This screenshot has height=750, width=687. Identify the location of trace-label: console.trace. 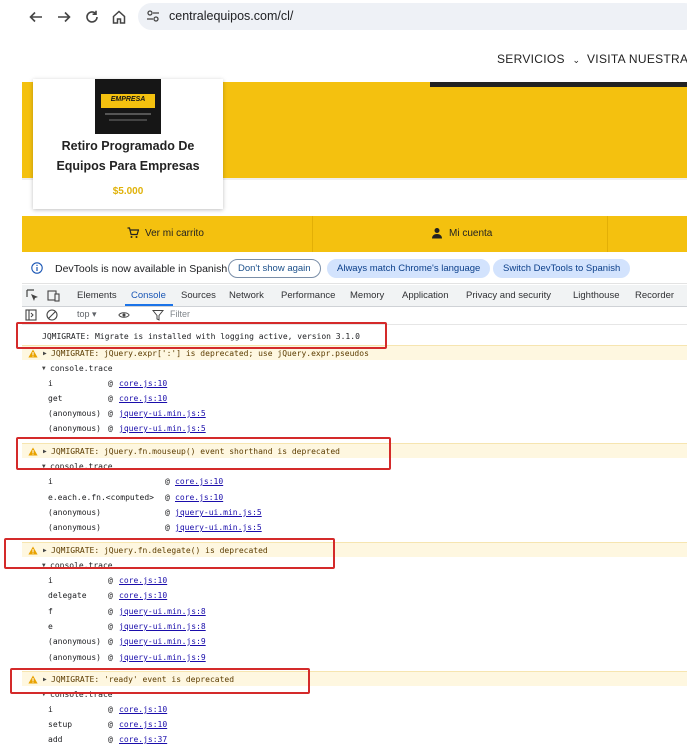
(81, 466).